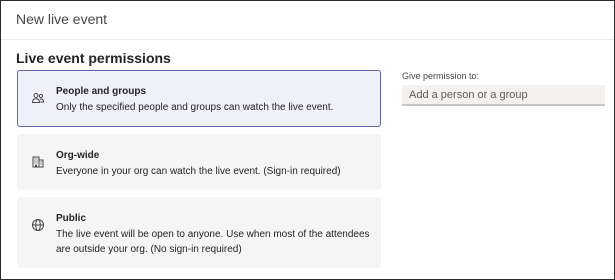  I want to click on option-name: People and groups, so click(101, 91).